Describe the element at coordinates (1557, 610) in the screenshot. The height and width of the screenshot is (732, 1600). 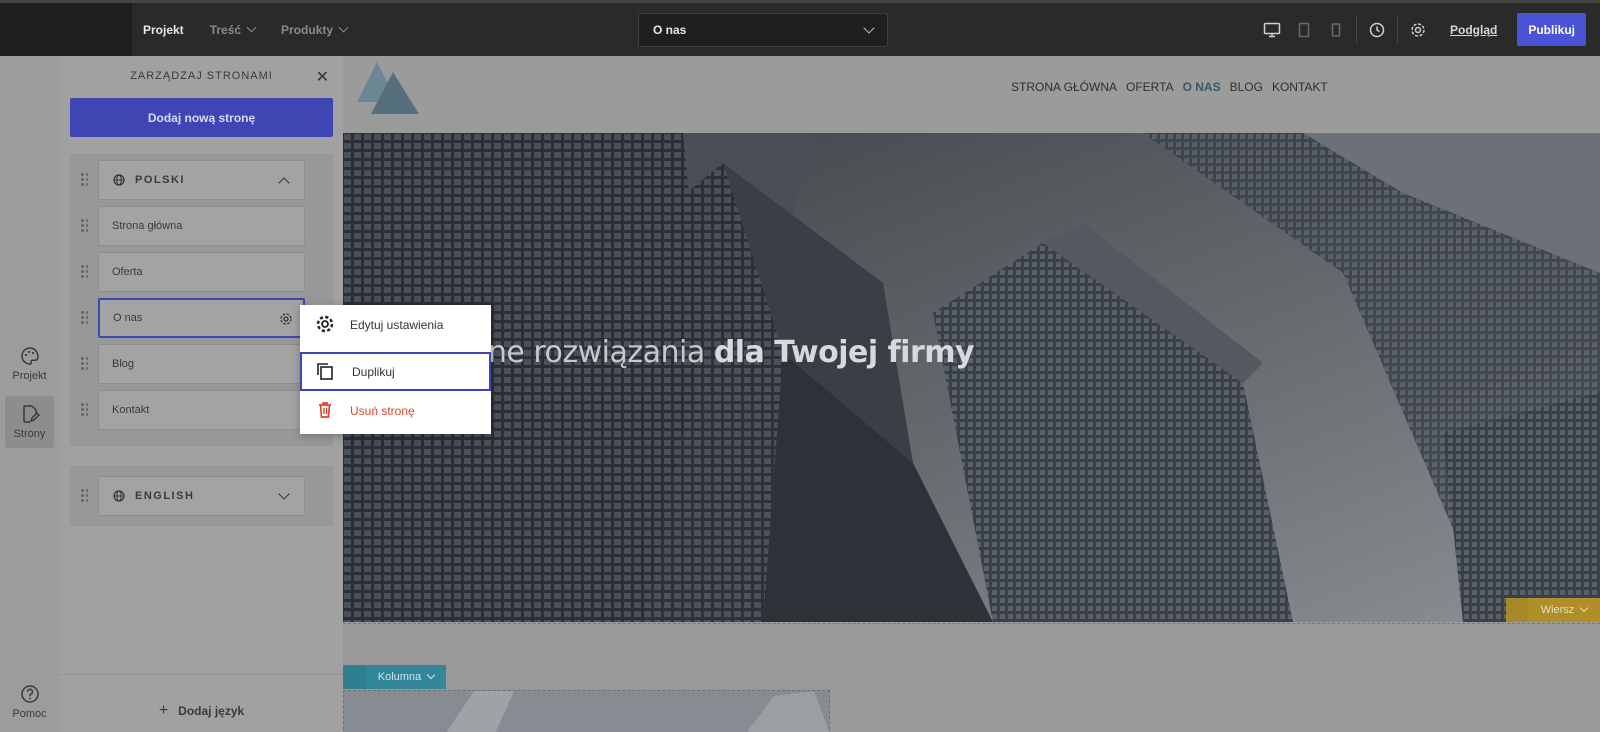
I see `row-tag-label: Wiersz` at that location.